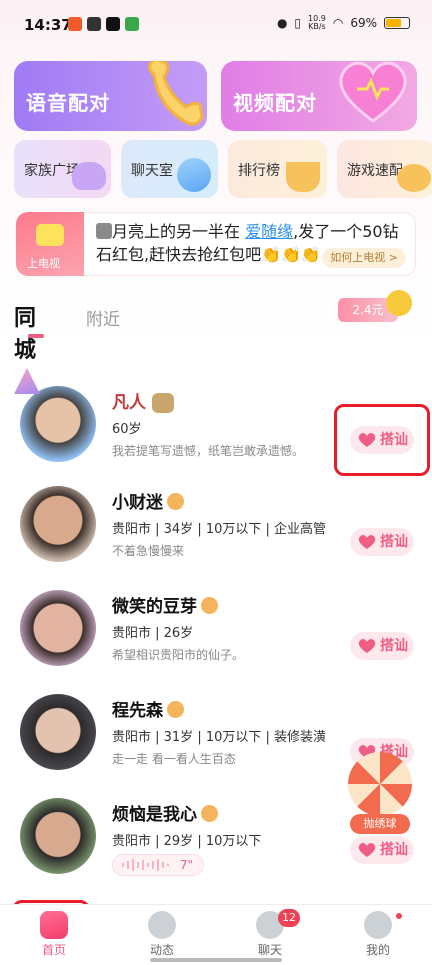 The width and height of the screenshot is (432, 965). What do you see at coordinates (219, 529) in the screenshot?
I see `user-info: 贵阳市 | 34岁 | 10万以下 | 企业高管` at bounding box center [219, 529].